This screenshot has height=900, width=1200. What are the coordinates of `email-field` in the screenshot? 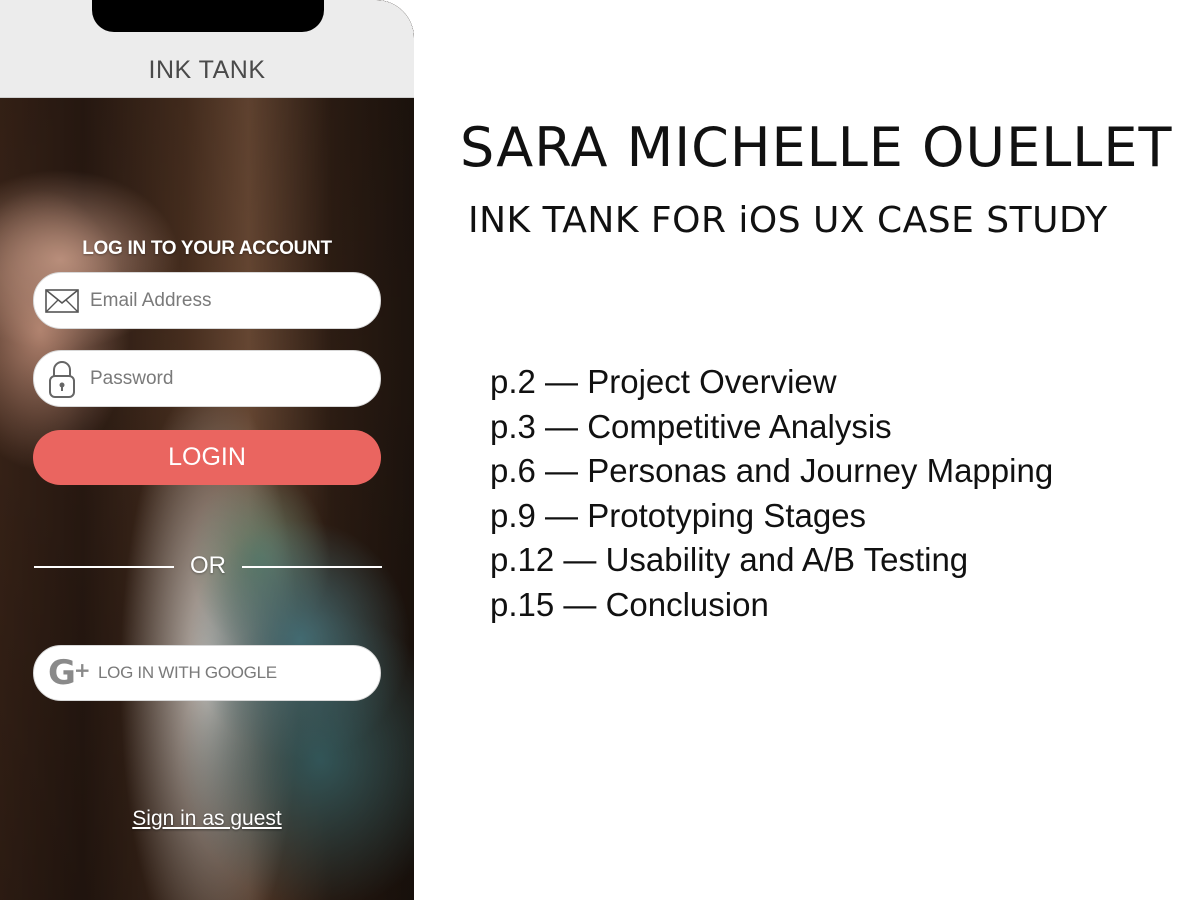 It's located at (207, 300).